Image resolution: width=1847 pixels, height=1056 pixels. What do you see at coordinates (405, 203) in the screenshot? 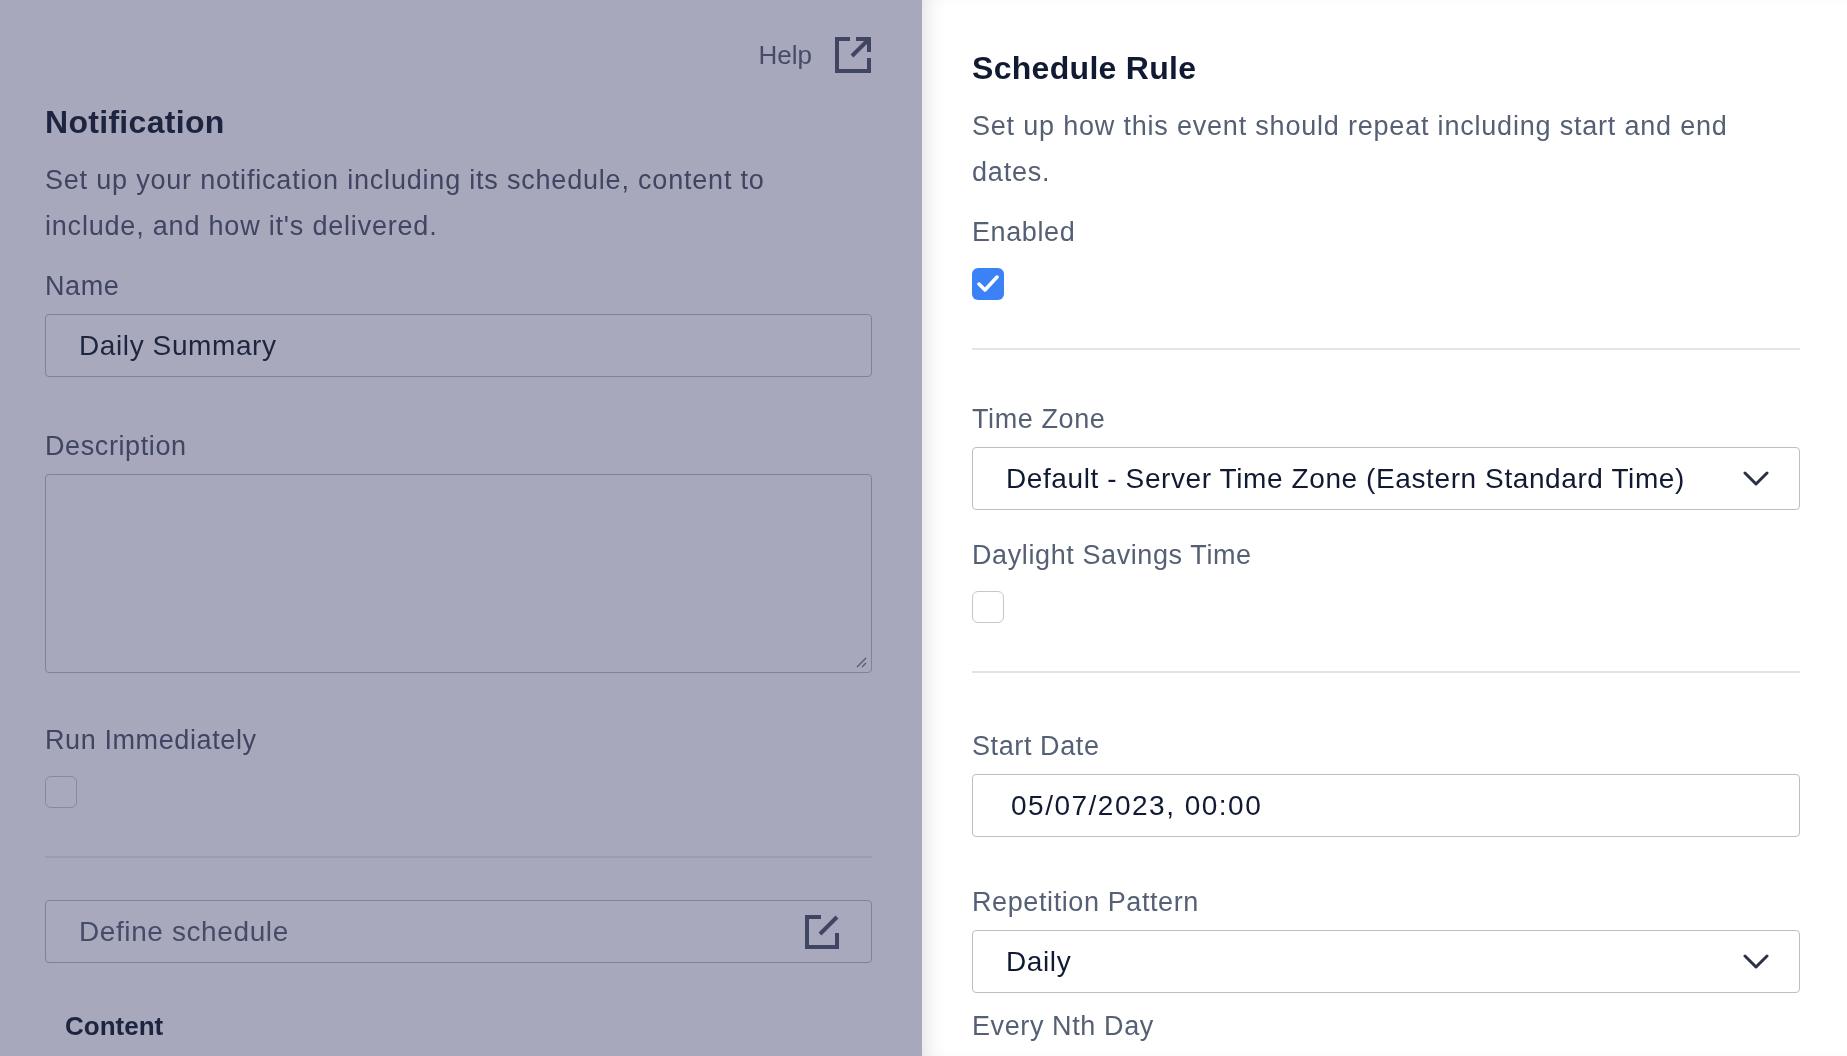
I see `panel-description: Set up your notification including its schedule, content to include, and how it's delivered.` at bounding box center [405, 203].